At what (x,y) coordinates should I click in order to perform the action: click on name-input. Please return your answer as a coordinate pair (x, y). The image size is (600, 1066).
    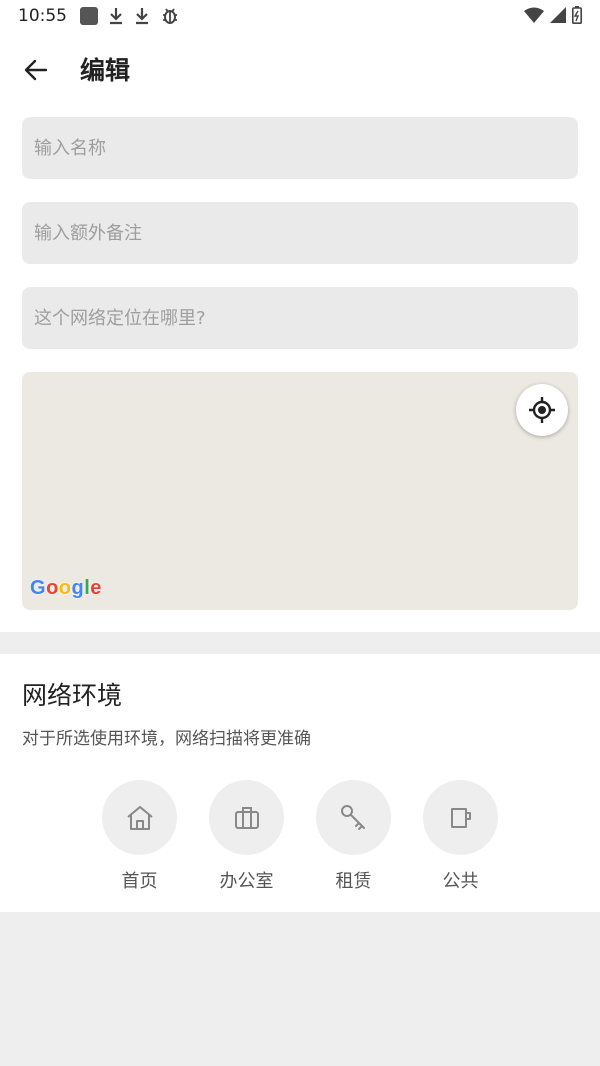
    Looking at the image, I should click on (300, 148).